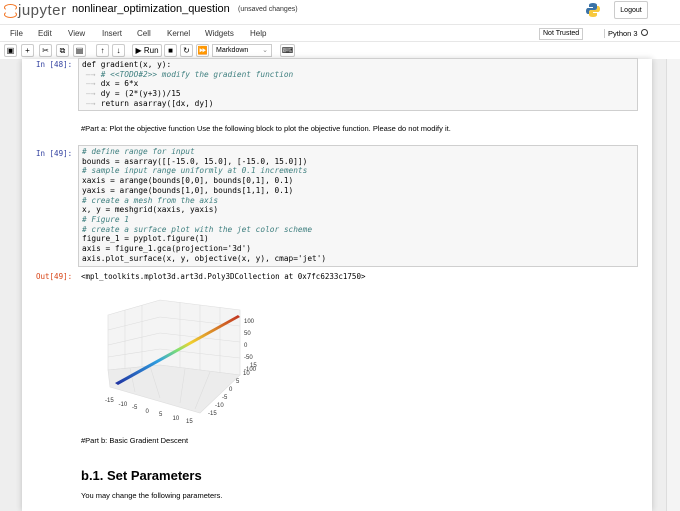  What do you see at coordinates (246, 346) in the screenshot?
I see `z-tick-label: 0` at bounding box center [246, 346].